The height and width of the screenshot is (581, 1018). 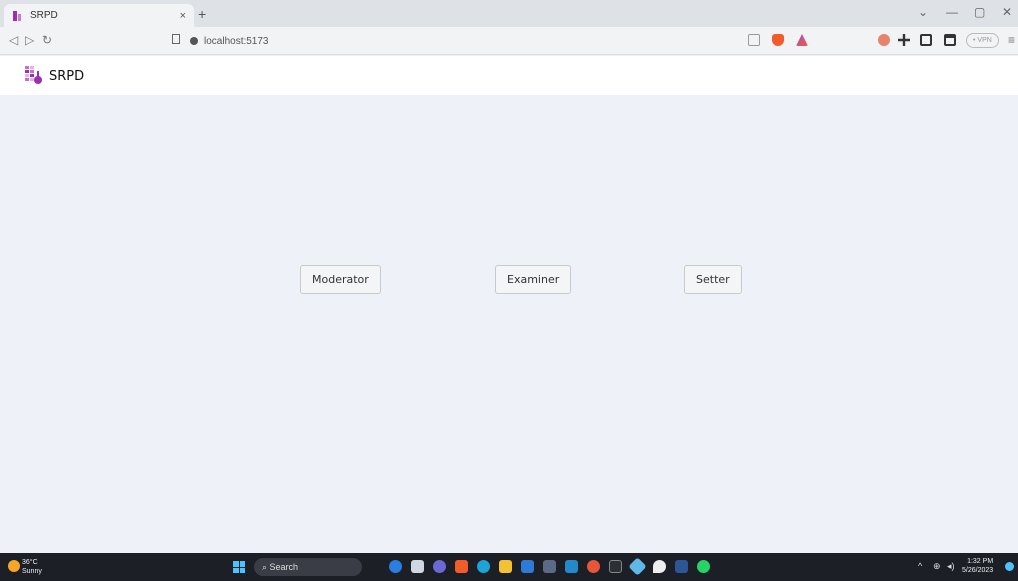 I want to click on weather-widget: 36°C Sunny, so click(x=32, y=567).